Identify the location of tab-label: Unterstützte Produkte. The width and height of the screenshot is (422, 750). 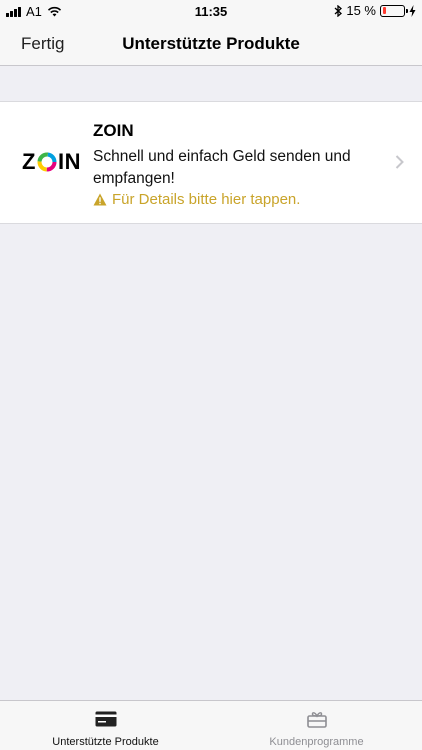
(105, 742).